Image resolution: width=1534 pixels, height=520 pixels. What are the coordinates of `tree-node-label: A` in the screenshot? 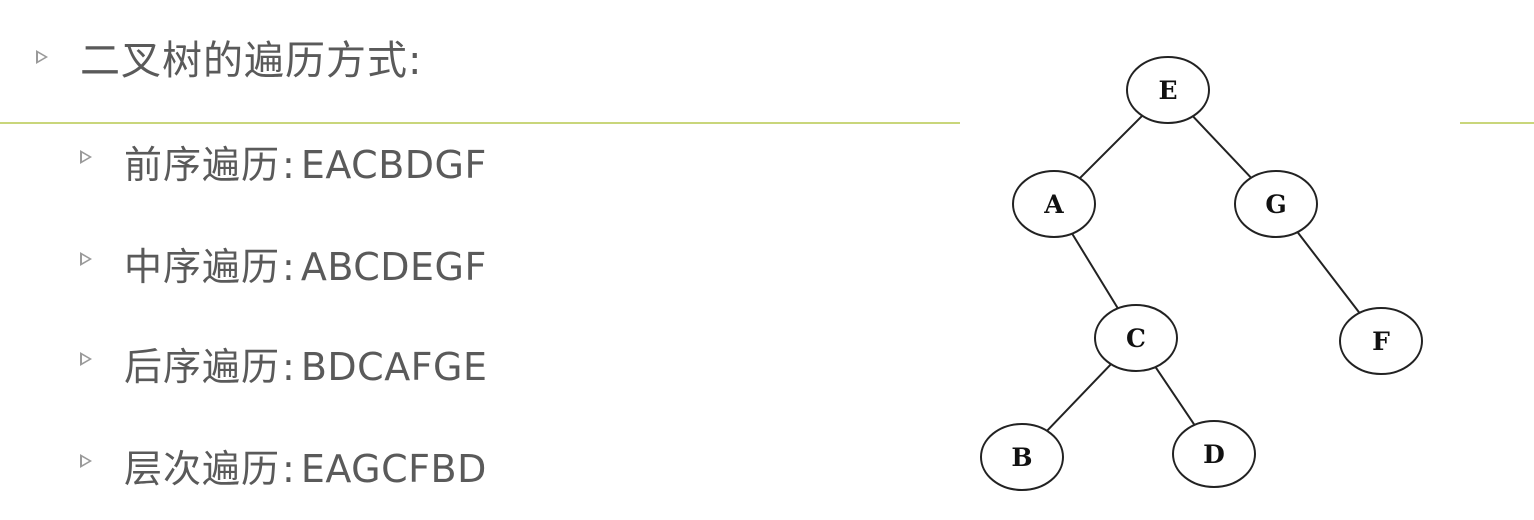 It's located at (1053, 204).